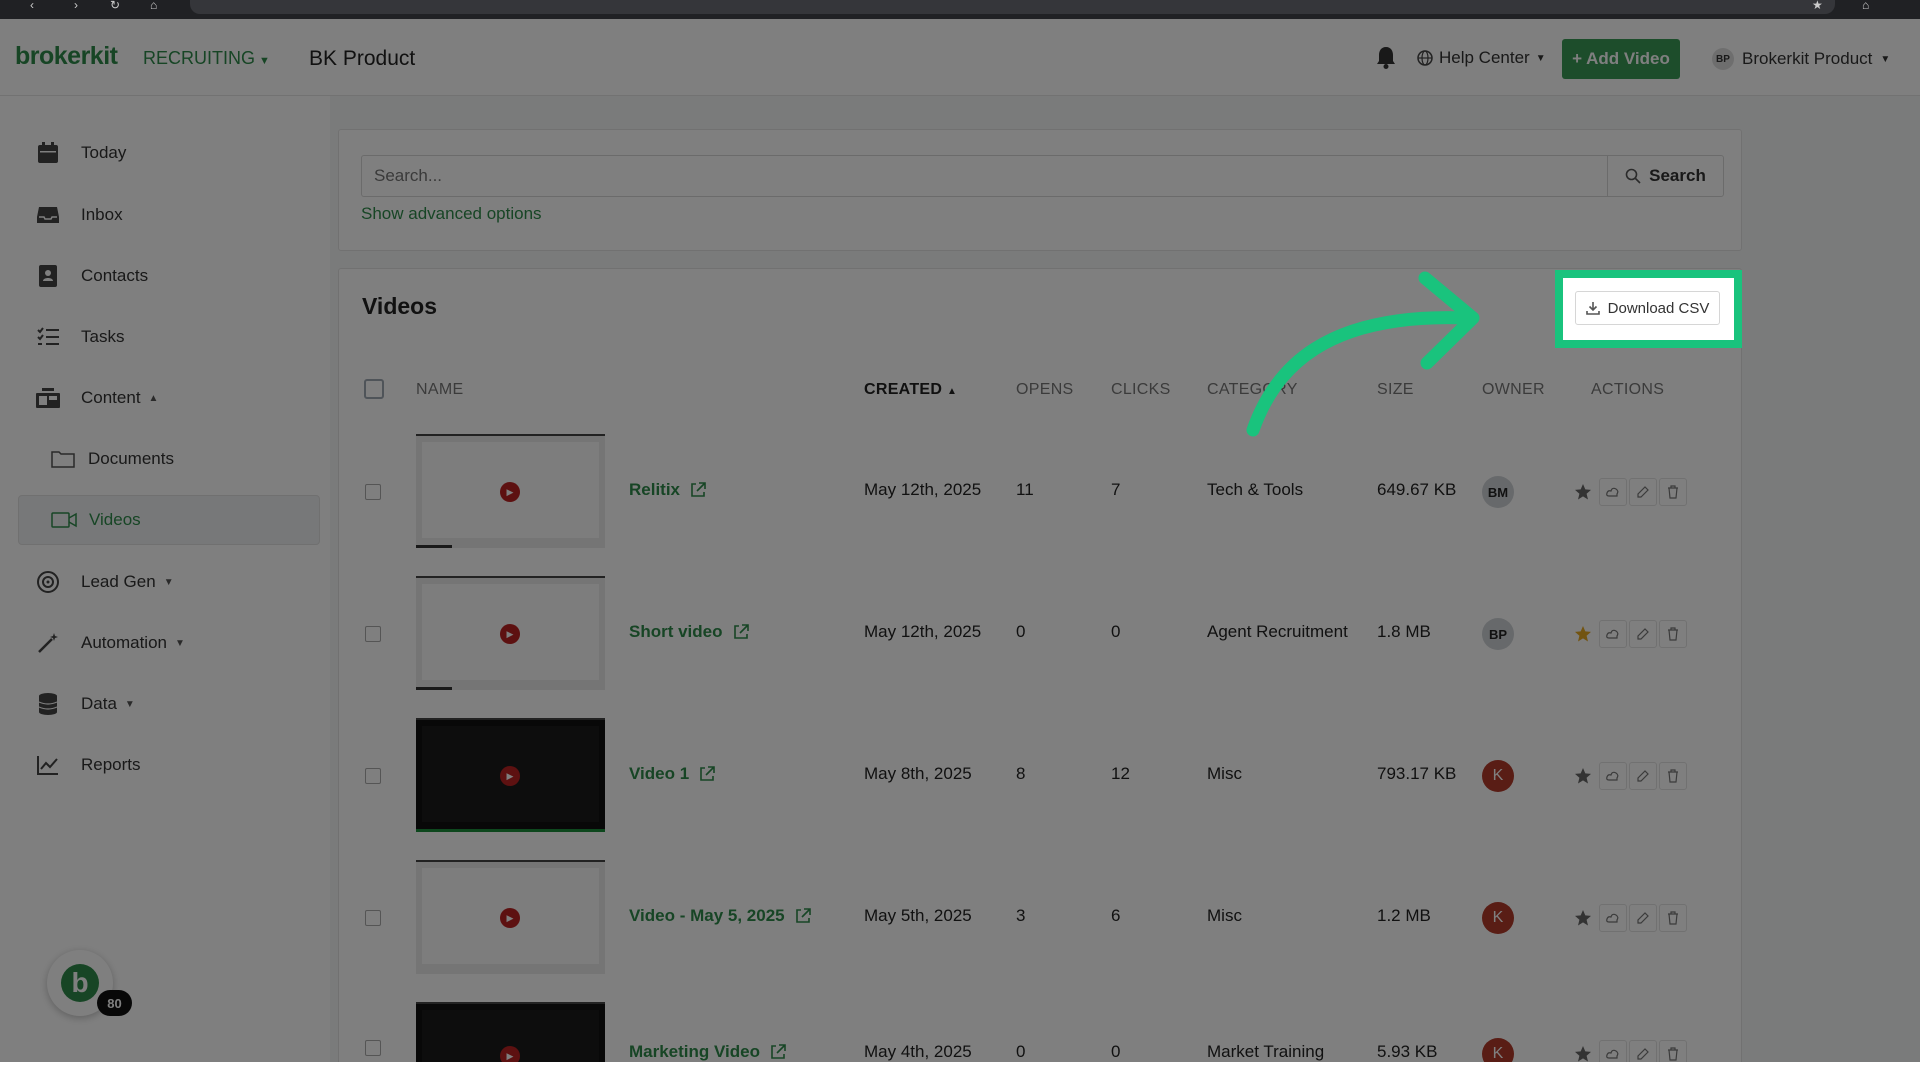 This screenshot has width=1920, height=1080. Describe the element at coordinates (1621, 59) in the screenshot. I see `add-video-button: + Add Video` at that location.